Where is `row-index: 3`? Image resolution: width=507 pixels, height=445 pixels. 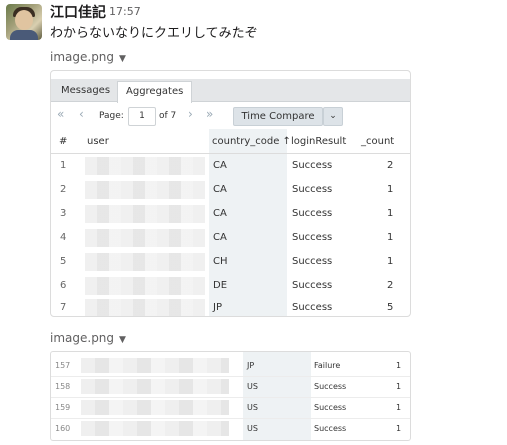
row-index: 3 is located at coordinates (63, 213).